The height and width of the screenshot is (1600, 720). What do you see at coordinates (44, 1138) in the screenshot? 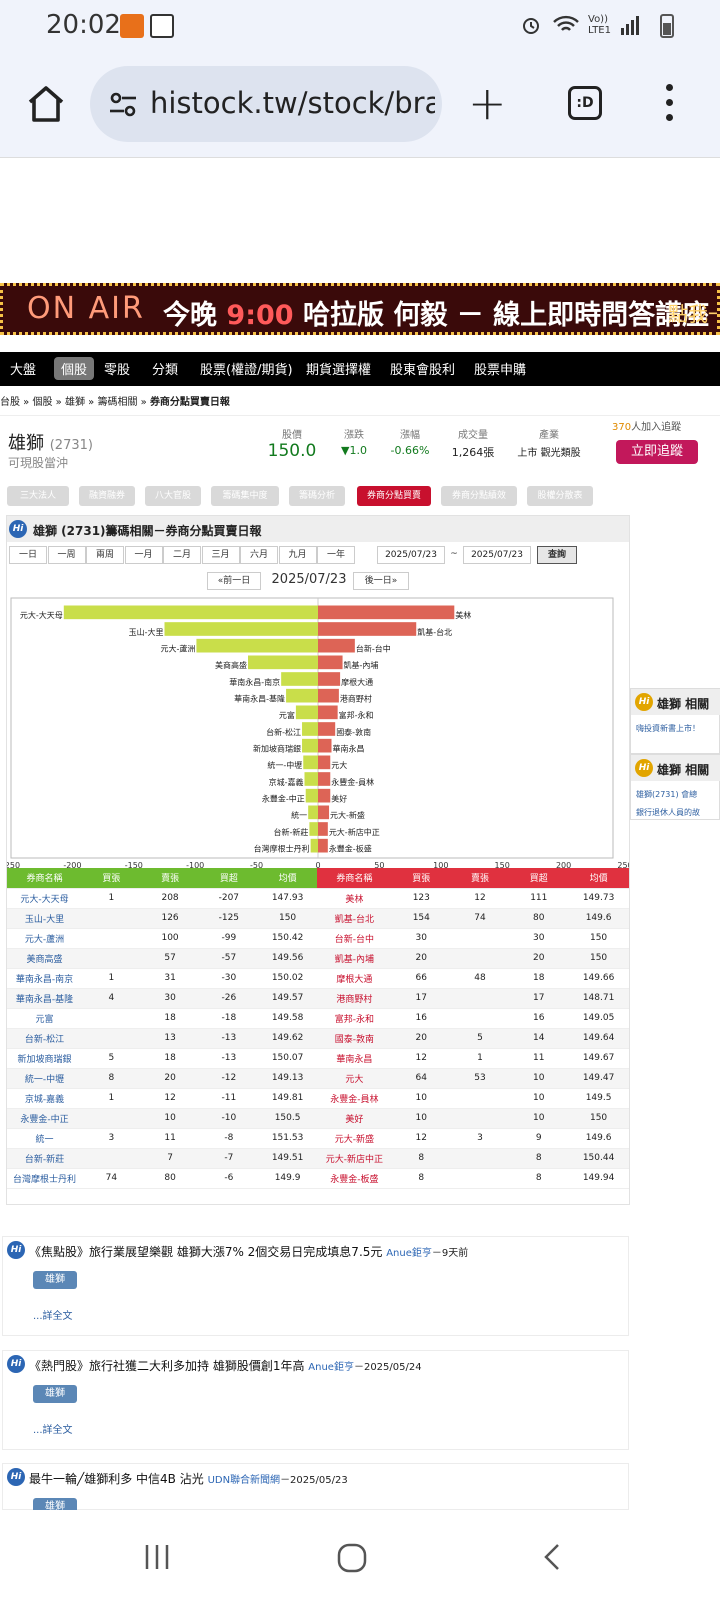
I see `broker-name-cell: 統一` at bounding box center [44, 1138].